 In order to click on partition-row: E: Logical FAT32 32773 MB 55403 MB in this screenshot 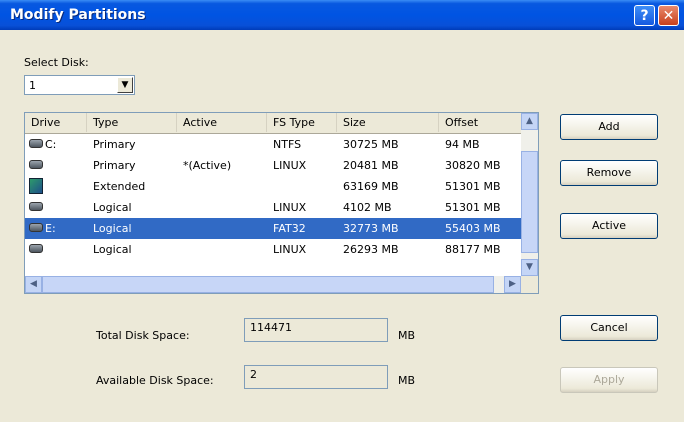, I will do `click(273, 228)`.